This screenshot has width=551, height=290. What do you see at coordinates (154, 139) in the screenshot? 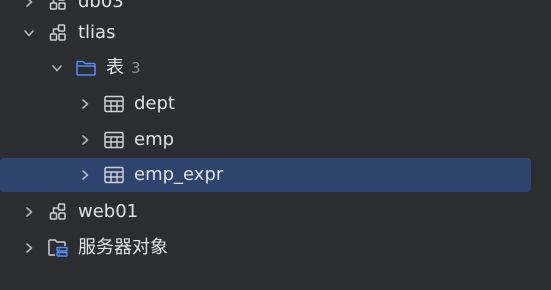
I see `tree-node-label: emp` at bounding box center [154, 139].